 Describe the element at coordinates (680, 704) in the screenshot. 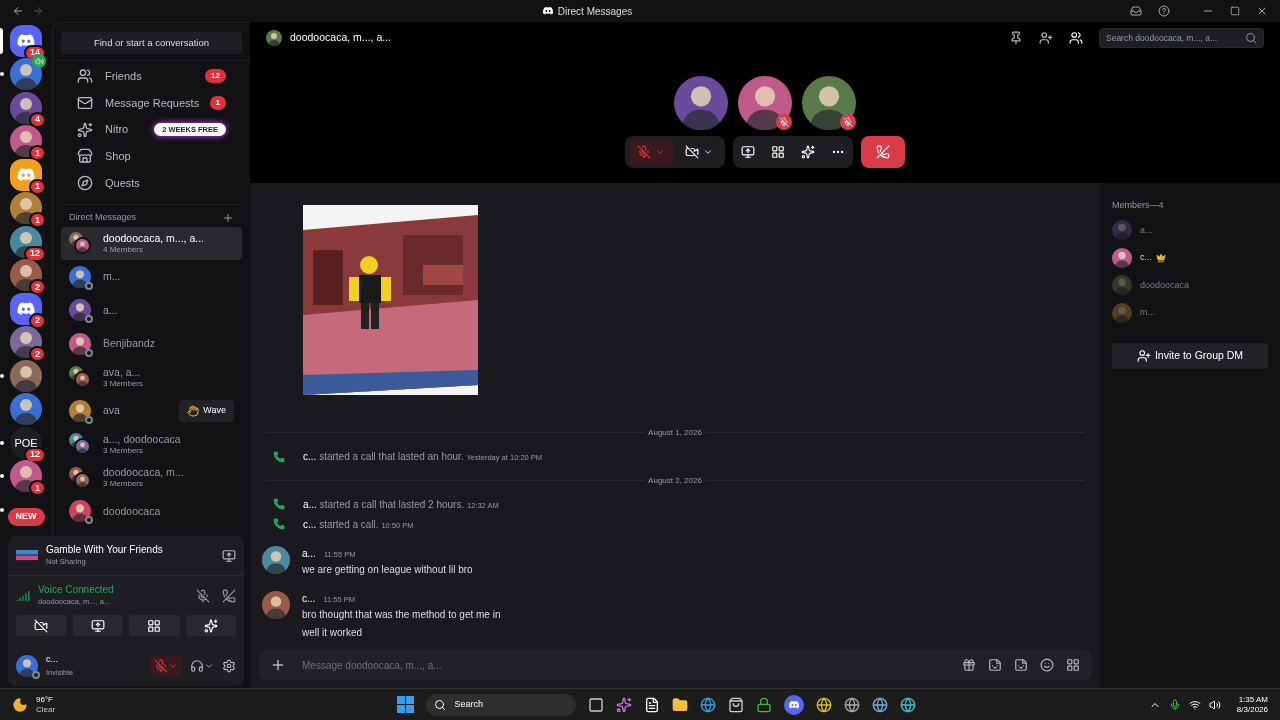

I see `folder-icon` at that location.